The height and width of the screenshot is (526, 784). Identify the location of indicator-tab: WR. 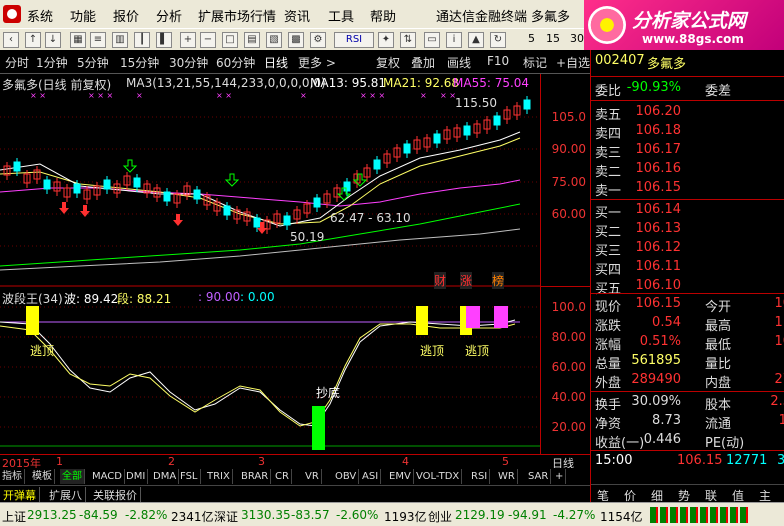
(507, 476).